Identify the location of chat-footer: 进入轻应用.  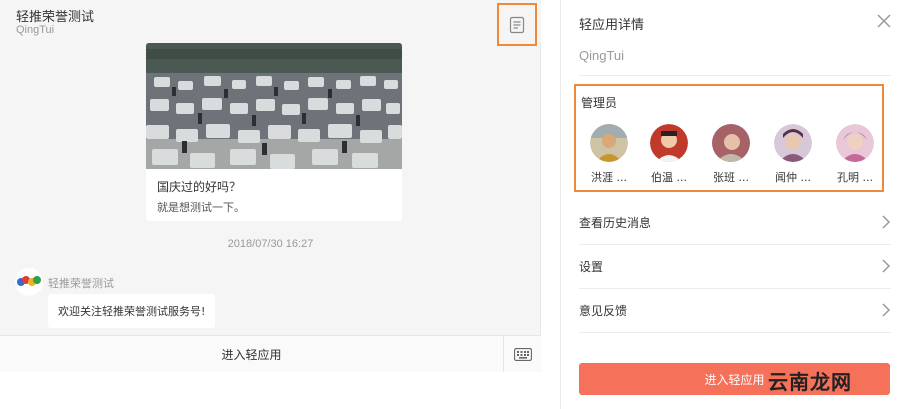
(270, 353).